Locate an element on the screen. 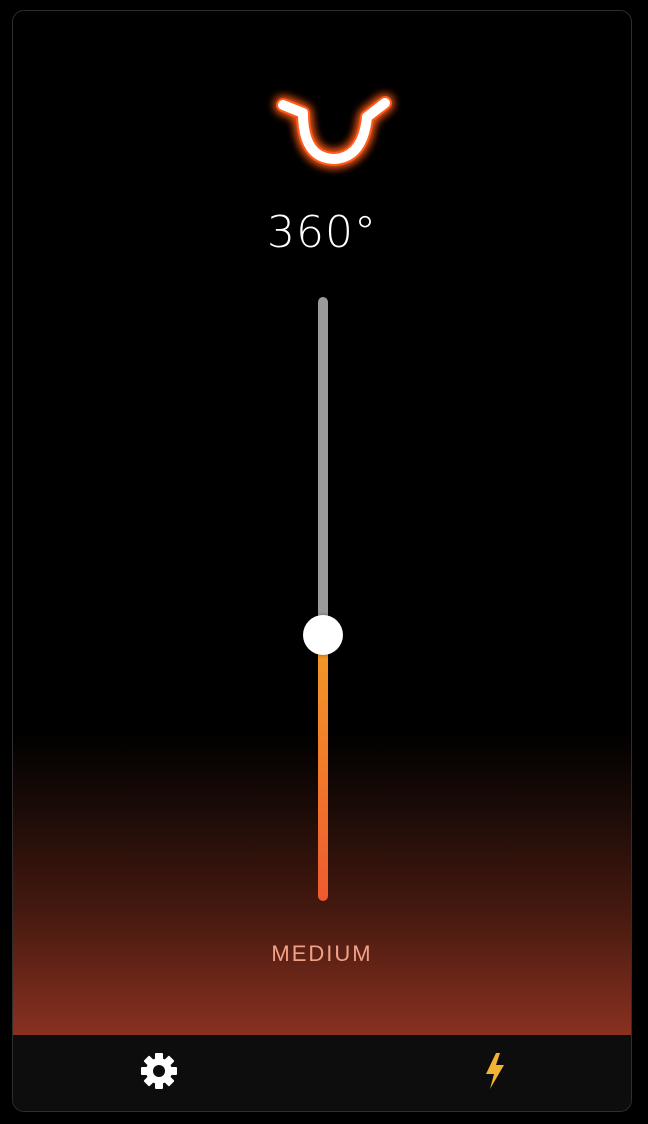 The width and height of the screenshot is (648, 1124). power-mode-button is located at coordinates (495, 1073).